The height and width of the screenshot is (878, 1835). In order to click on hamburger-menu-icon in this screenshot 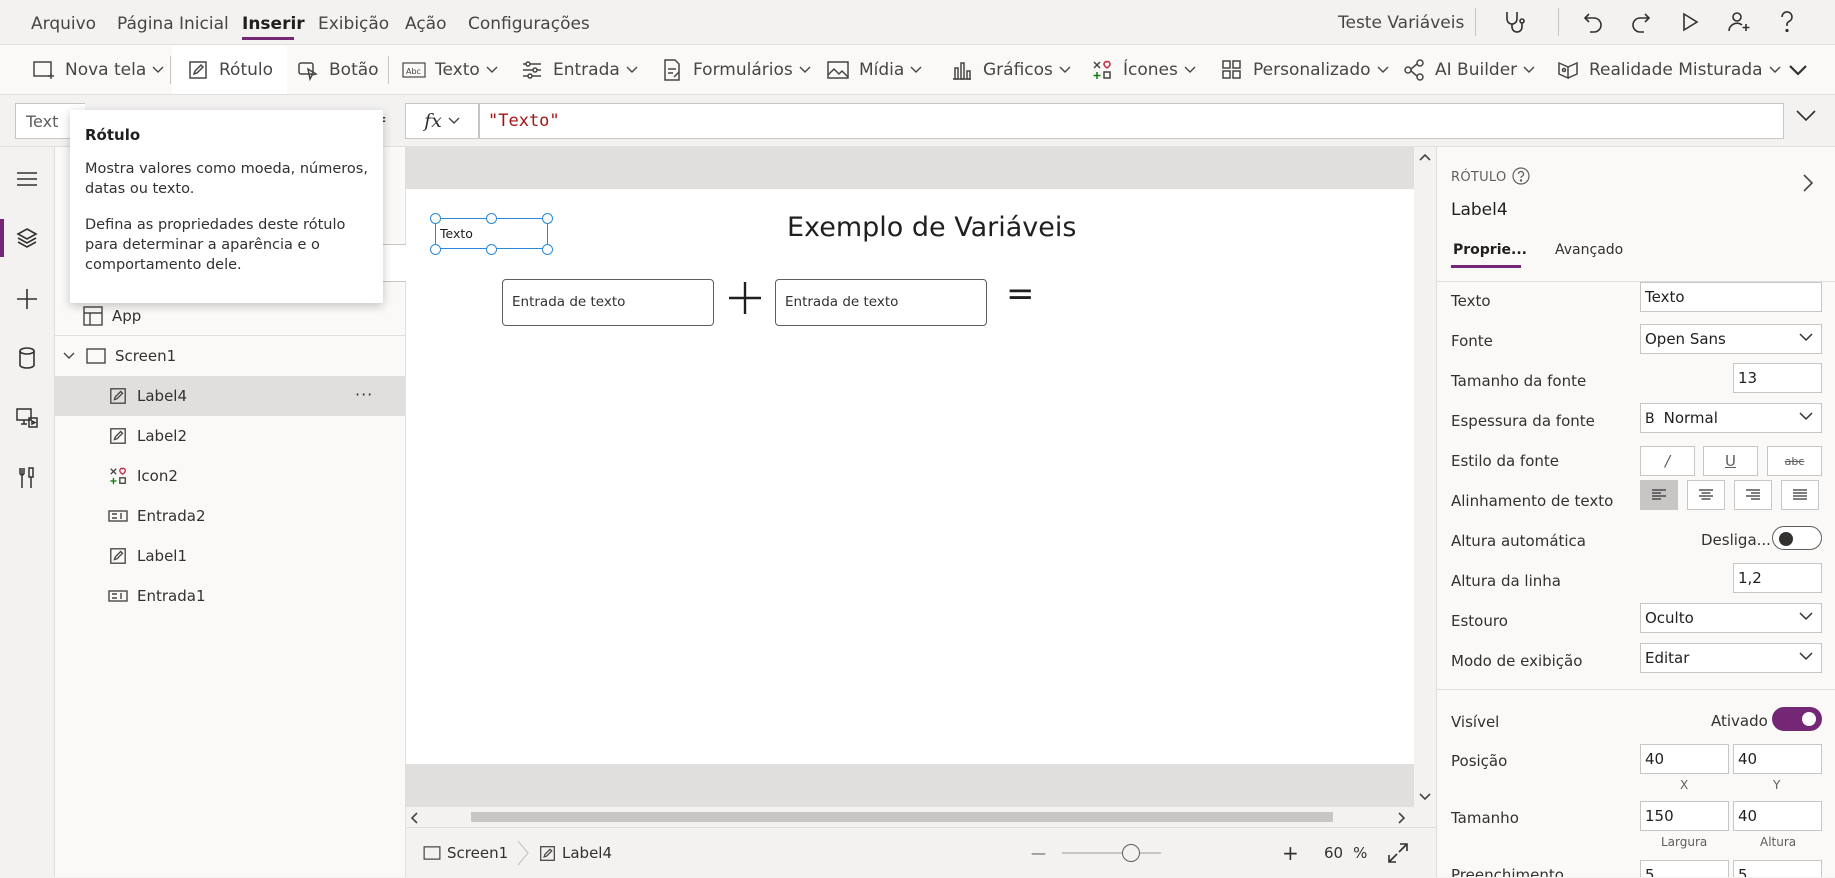, I will do `click(27, 179)`.